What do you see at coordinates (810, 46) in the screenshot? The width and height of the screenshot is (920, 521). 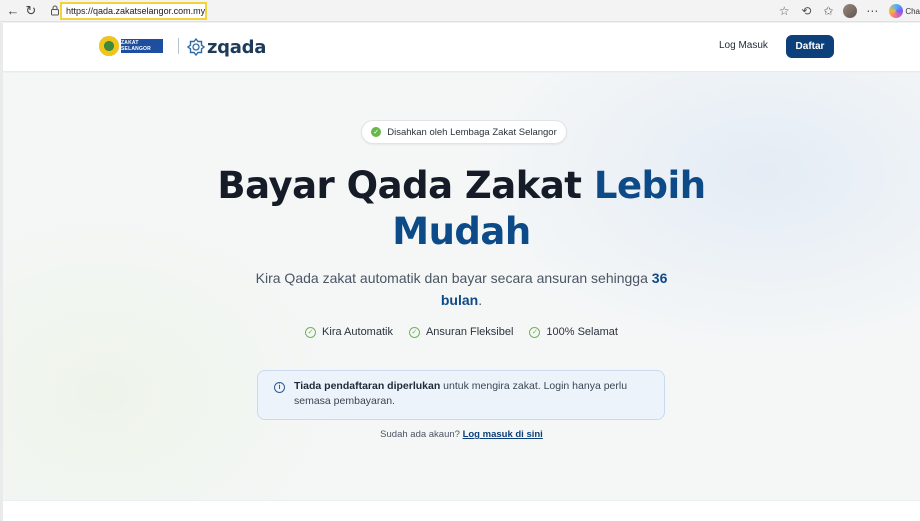 I see `register-button: Daftar` at bounding box center [810, 46].